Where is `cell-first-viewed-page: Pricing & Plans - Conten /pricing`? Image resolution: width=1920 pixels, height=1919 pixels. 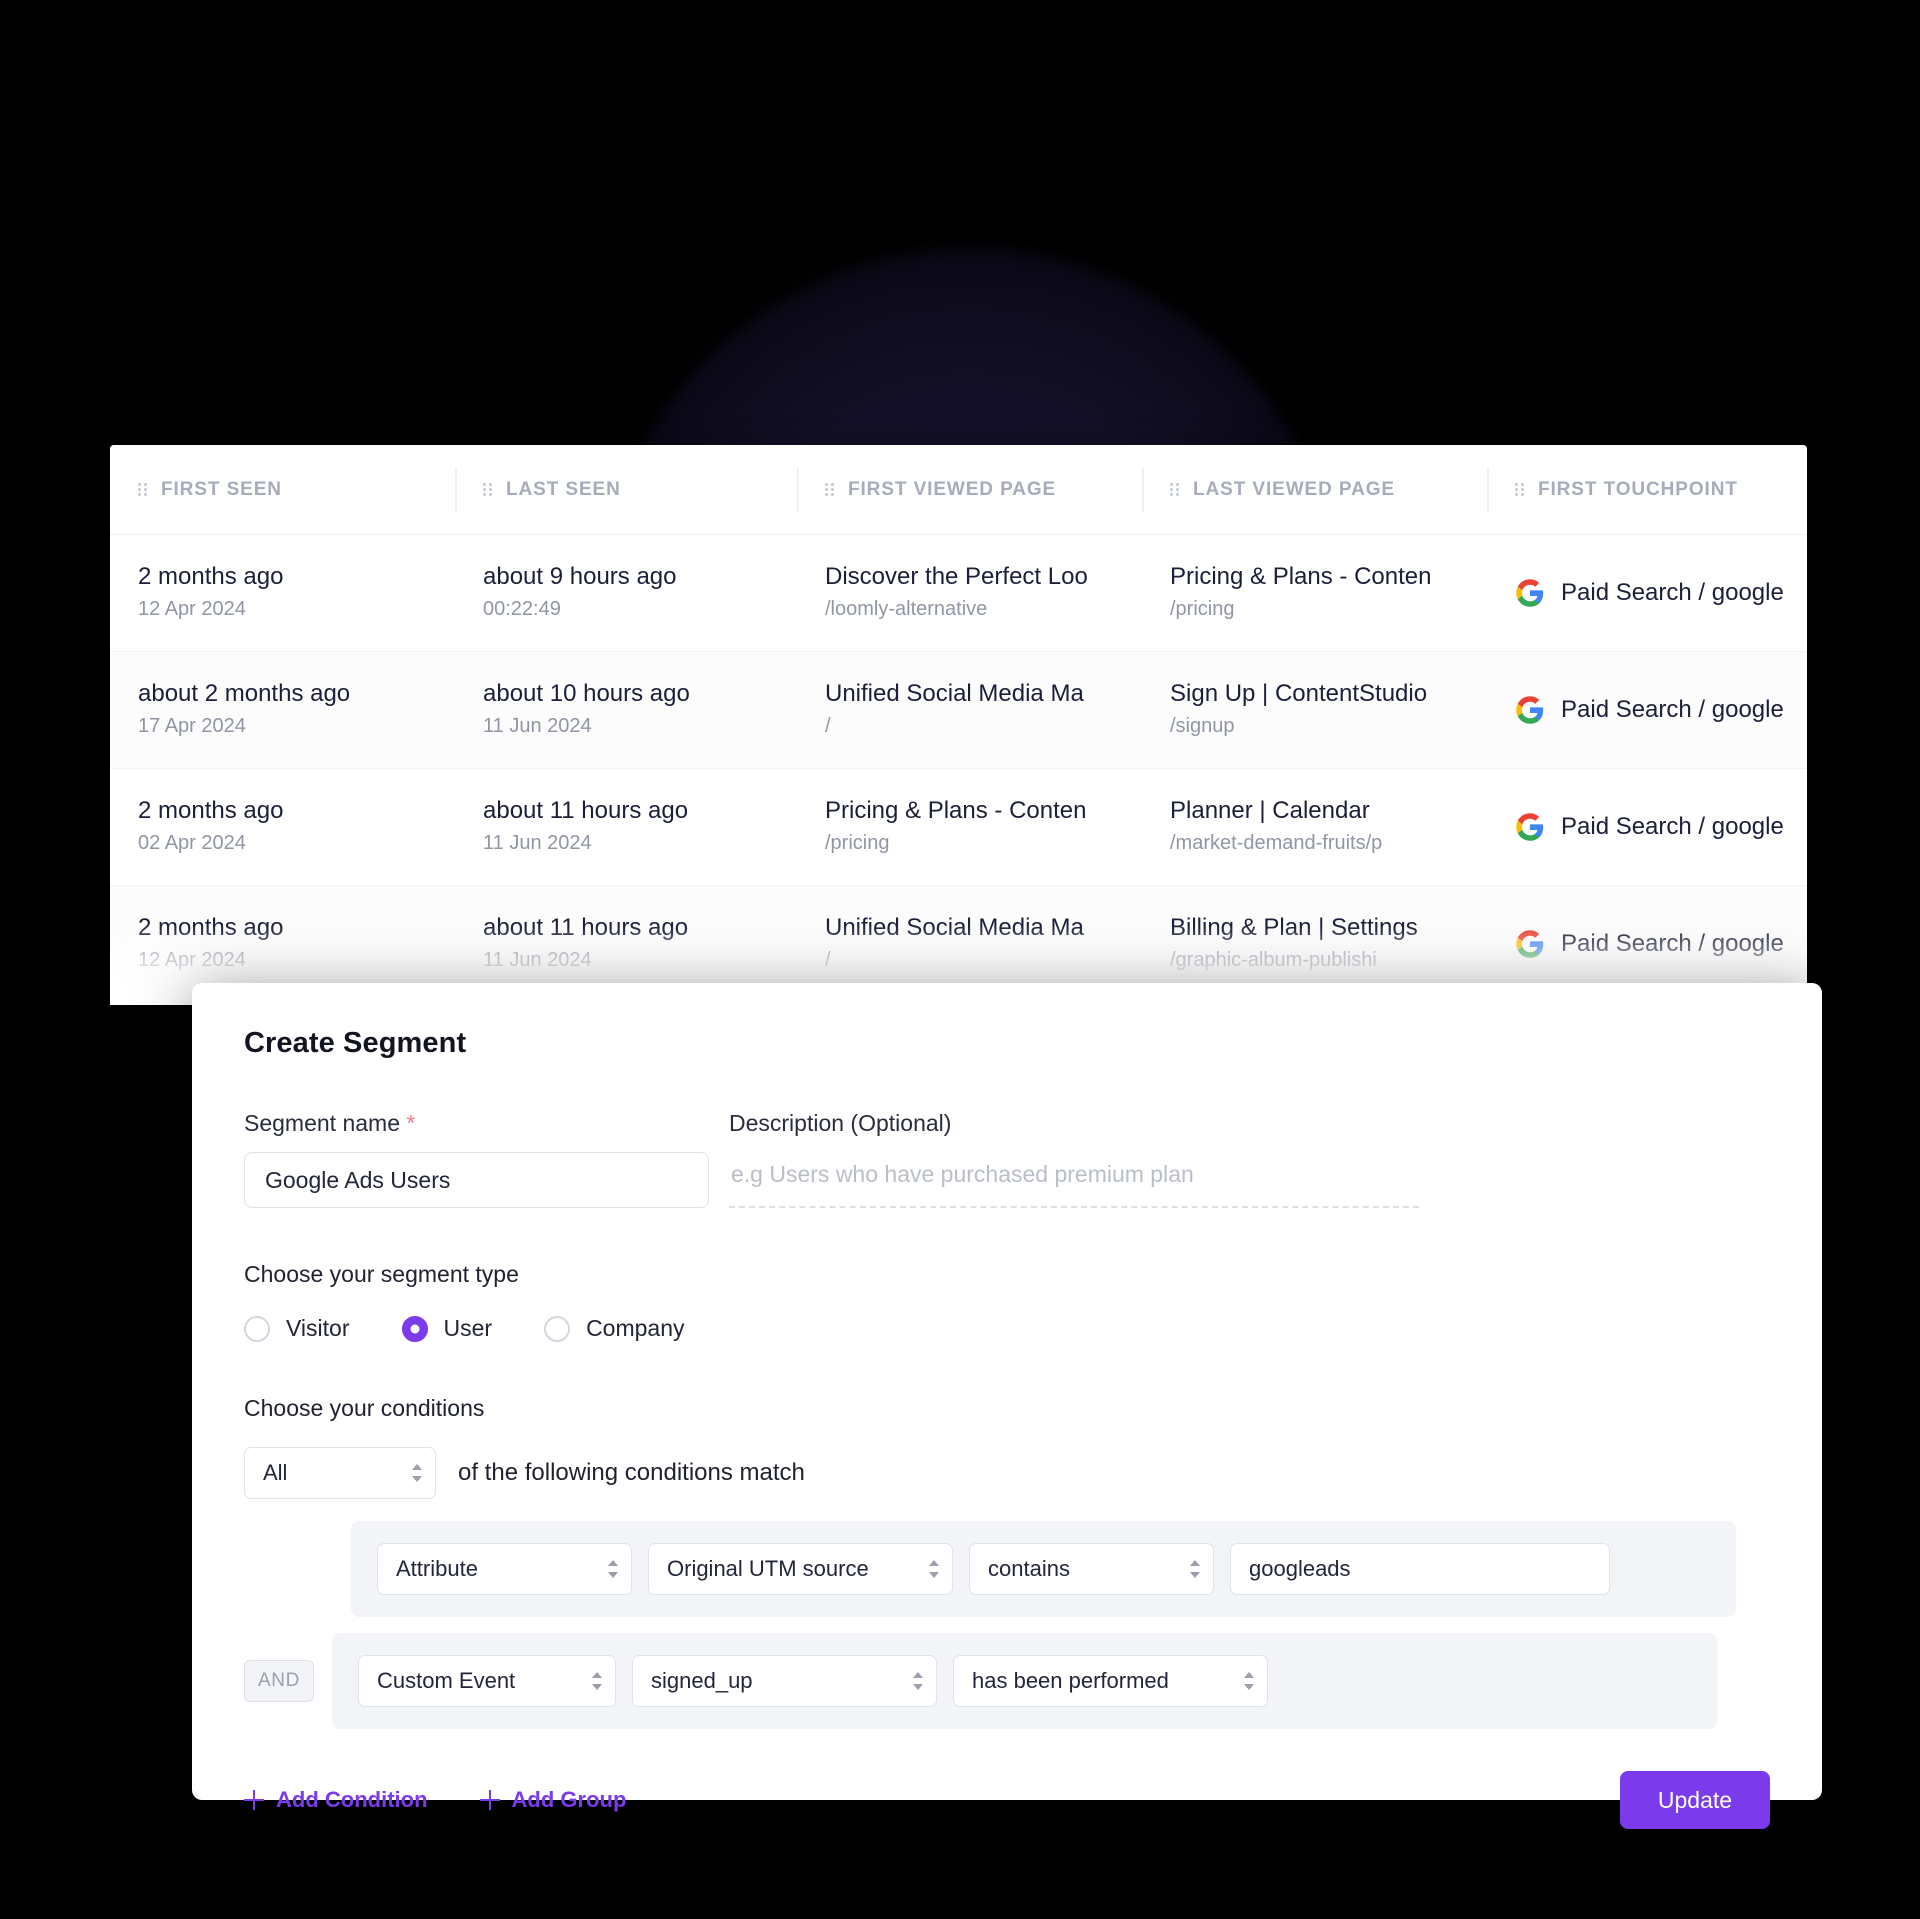
cell-first-viewed-page: Pricing & Plans - Conten /pricing is located at coordinates (969, 827).